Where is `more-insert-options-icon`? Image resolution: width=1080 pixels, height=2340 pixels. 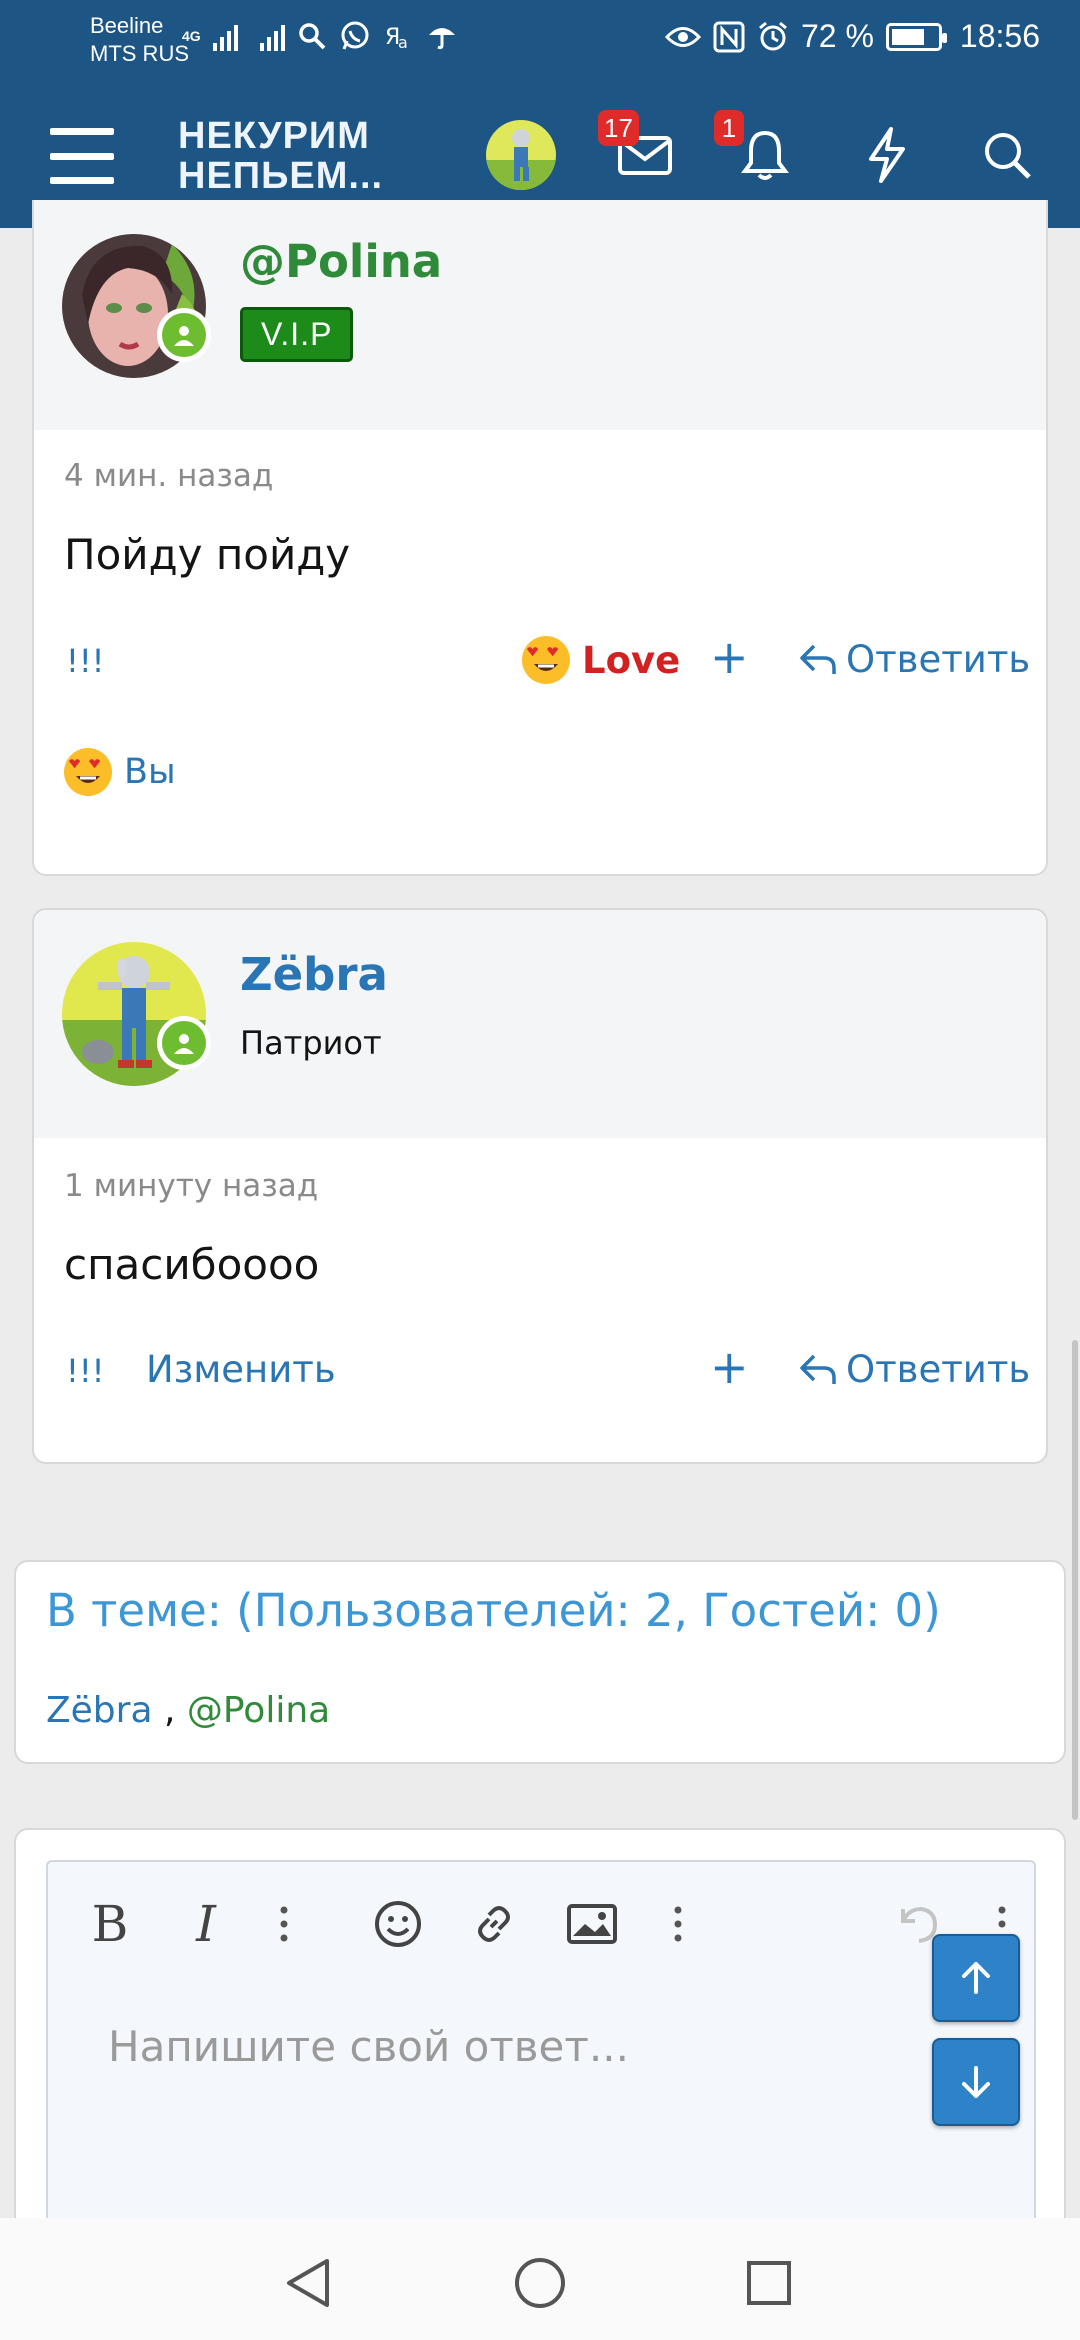 more-insert-options-icon is located at coordinates (678, 1924).